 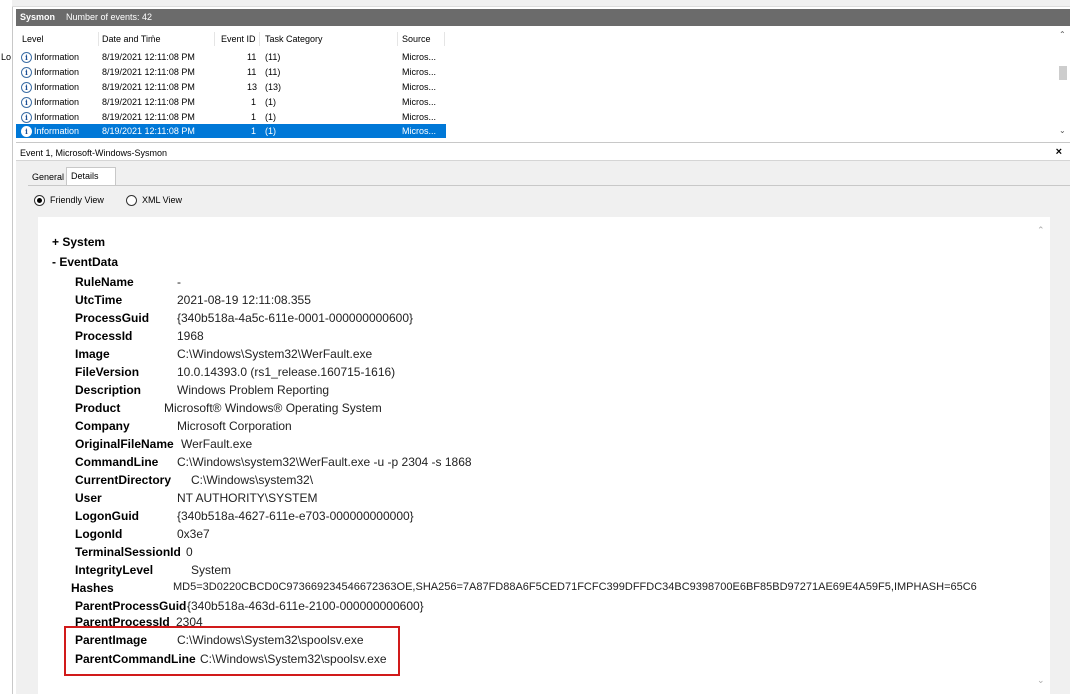 I want to click on field-value: Microsoft Corporation, so click(x=234, y=426).